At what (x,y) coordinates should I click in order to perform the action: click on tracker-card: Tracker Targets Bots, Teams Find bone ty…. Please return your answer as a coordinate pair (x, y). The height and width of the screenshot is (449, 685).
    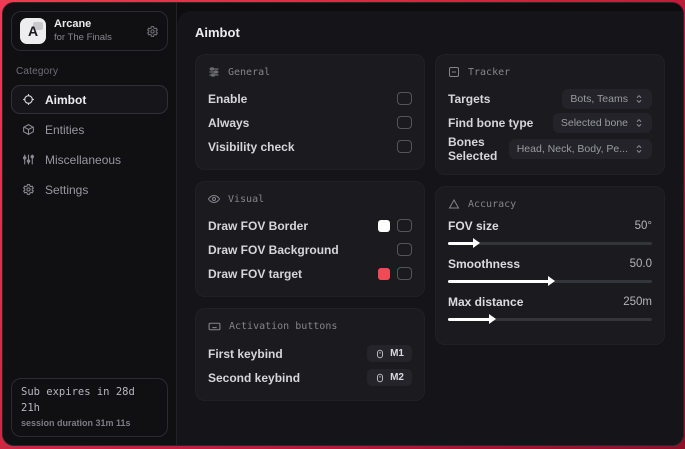
    Looking at the image, I should click on (550, 114).